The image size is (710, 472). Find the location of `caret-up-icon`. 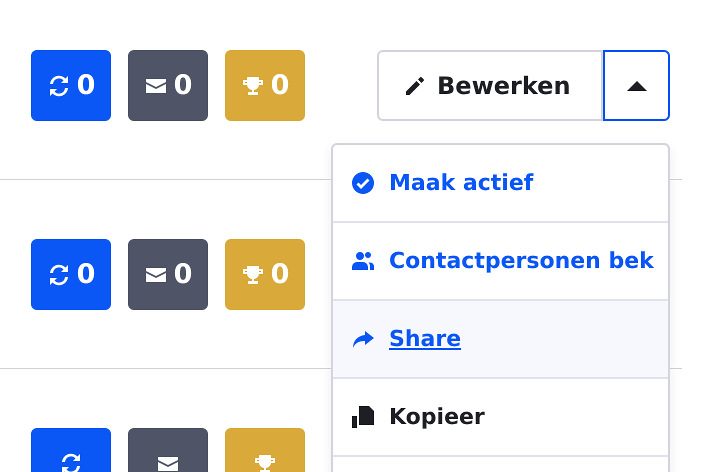

caret-up-icon is located at coordinates (636, 85).